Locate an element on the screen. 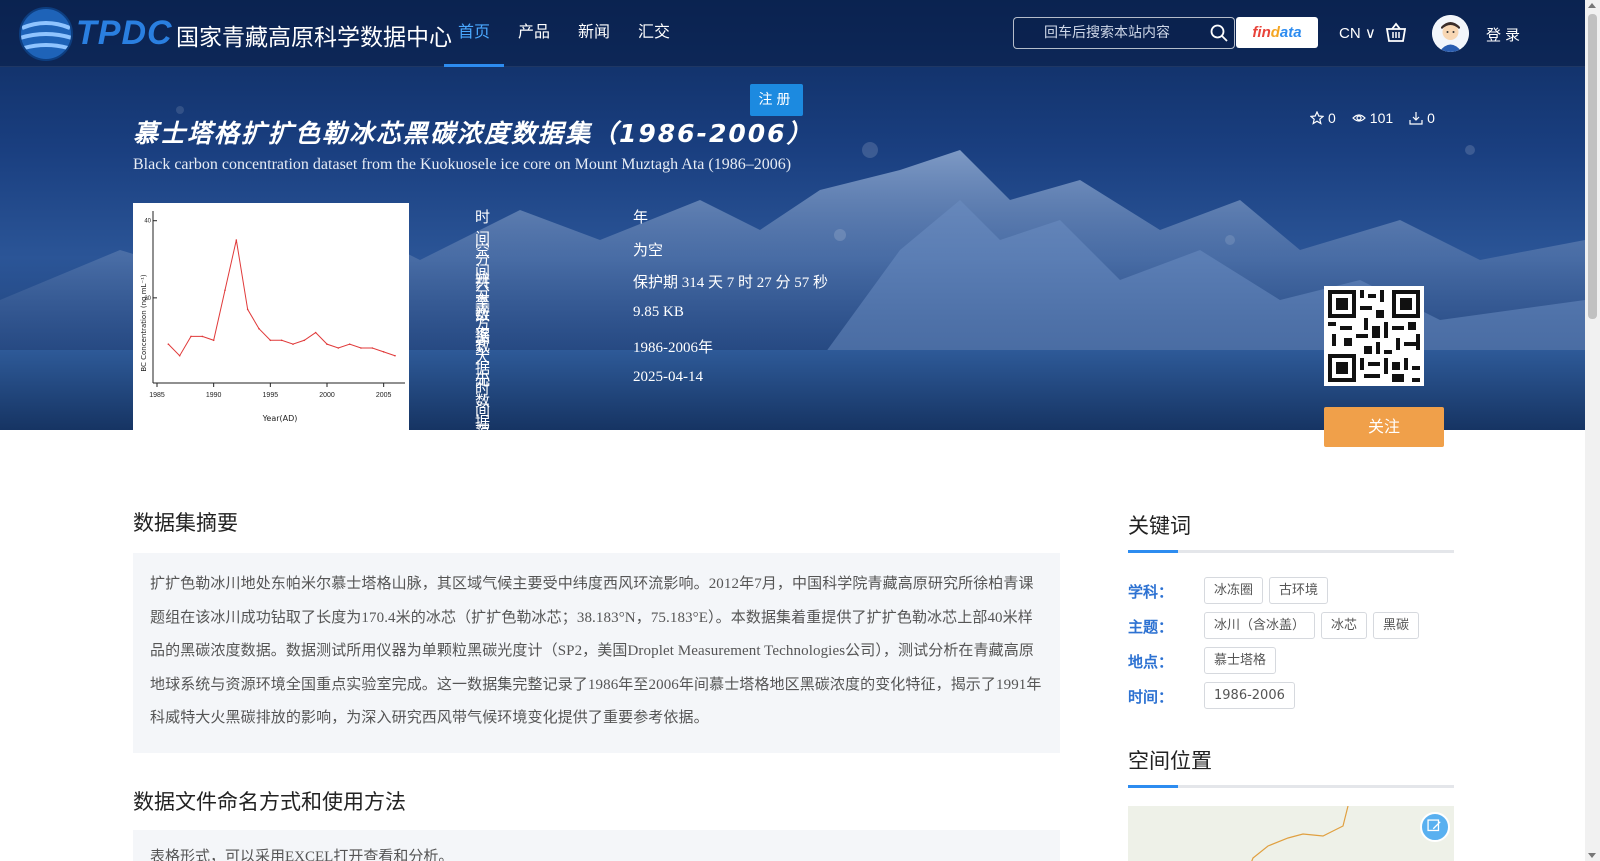  usage-text: 表格形式，可以采用EXCEL打开查看和分析。 is located at coordinates (302, 855).